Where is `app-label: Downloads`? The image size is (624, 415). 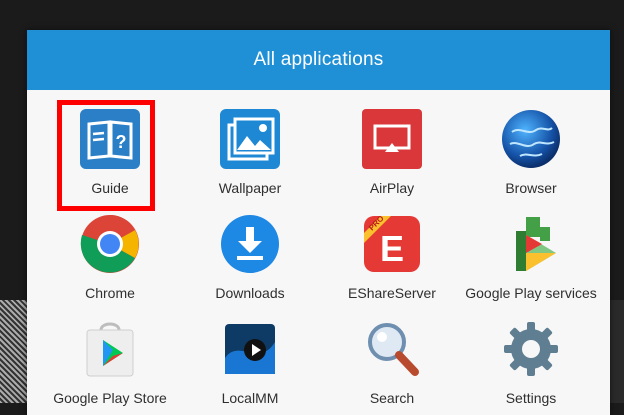
app-label: Downloads is located at coordinates (250, 293).